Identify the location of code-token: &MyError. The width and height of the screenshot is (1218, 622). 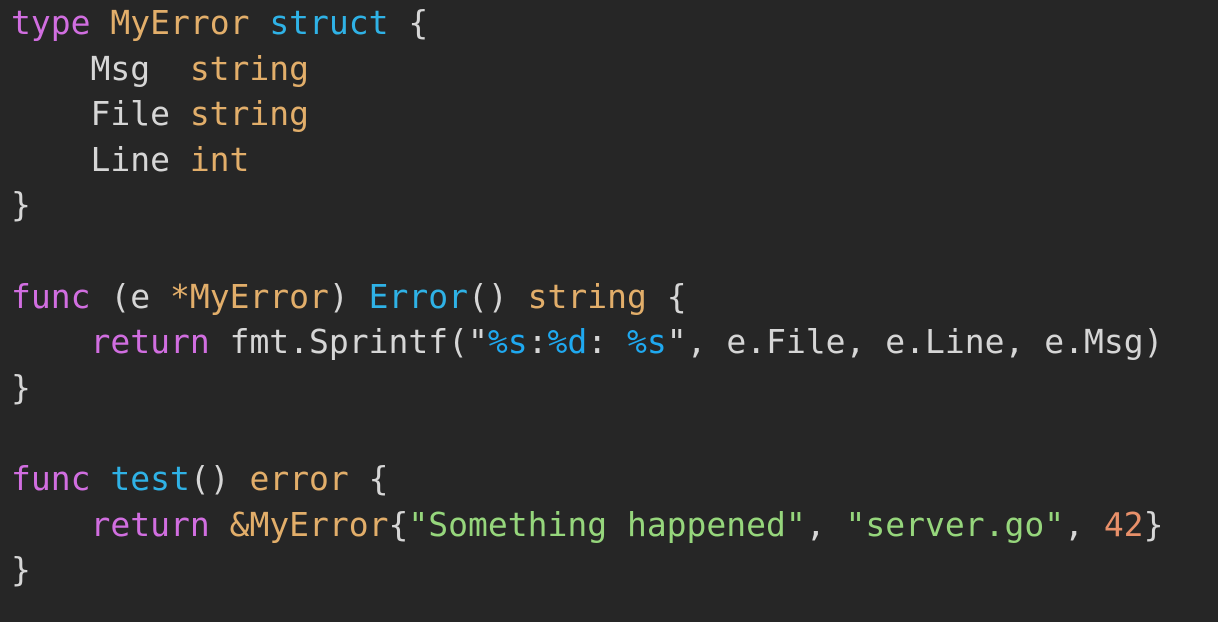
(309, 524).